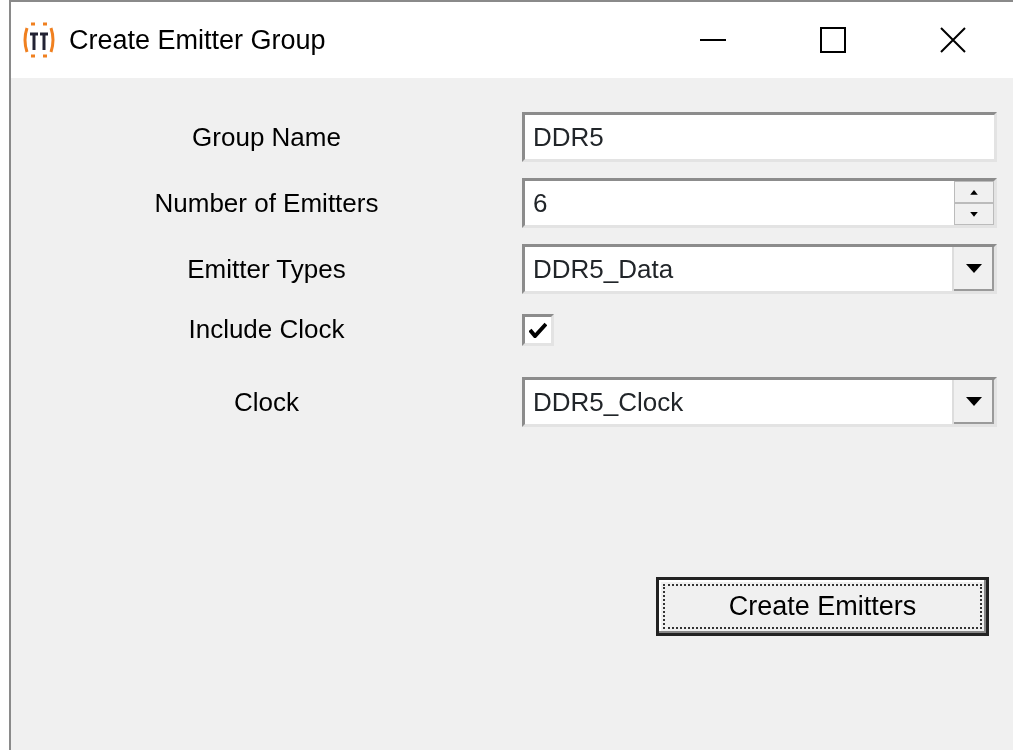 This screenshot has height=750, width=1013. I want to click on create-emitters-button: Create Emitters, so click(822, 606).